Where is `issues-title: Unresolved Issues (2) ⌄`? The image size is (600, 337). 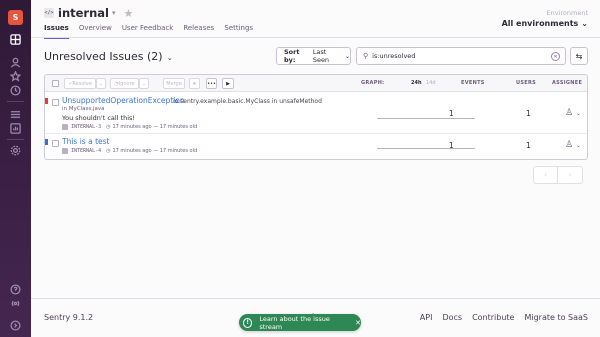
issues-title: Unresolved Issues (2) ⌄ is located at coordinates (108, 56).